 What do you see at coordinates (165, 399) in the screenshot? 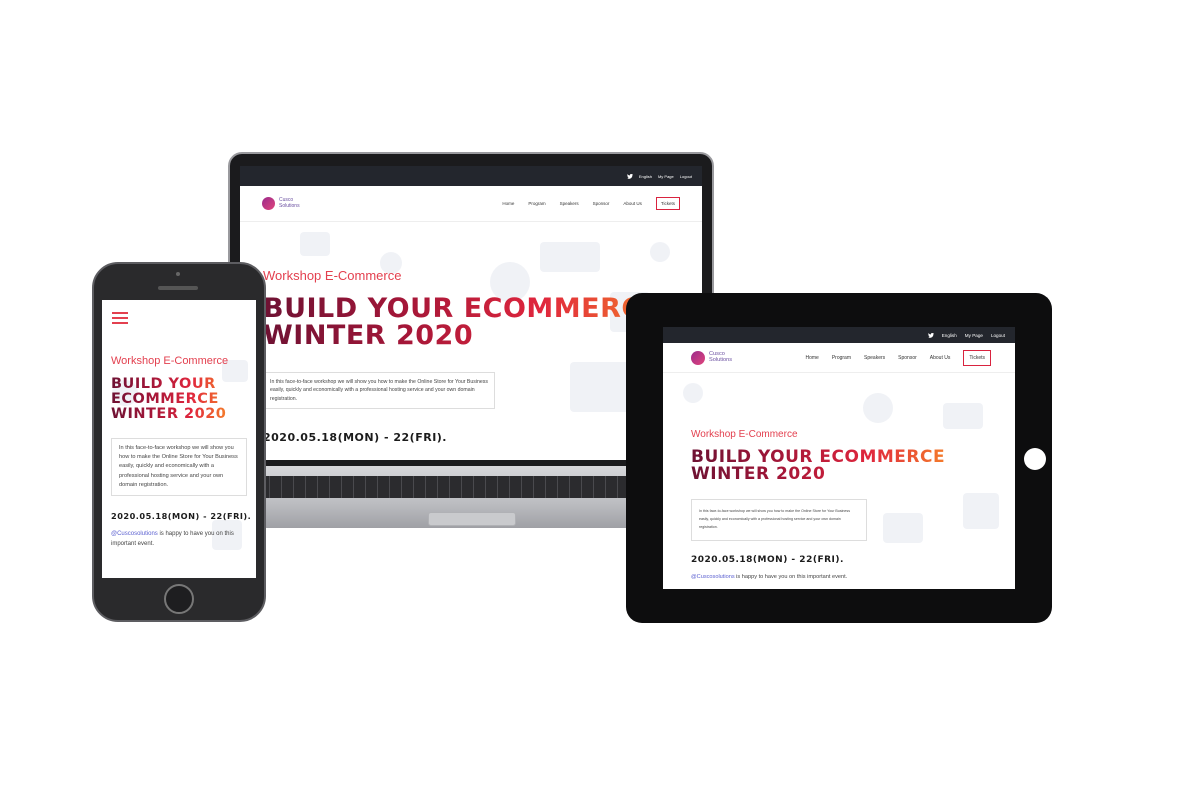
I see `headline-line2: ECOMMERCE` at bounding box center [165, 399].